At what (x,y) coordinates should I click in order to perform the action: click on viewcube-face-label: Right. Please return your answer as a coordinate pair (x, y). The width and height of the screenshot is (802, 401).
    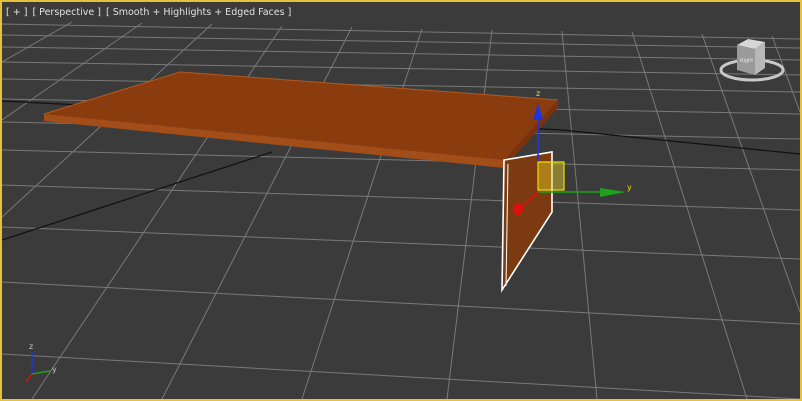
    Looking at the image, I should click on (746, 61).